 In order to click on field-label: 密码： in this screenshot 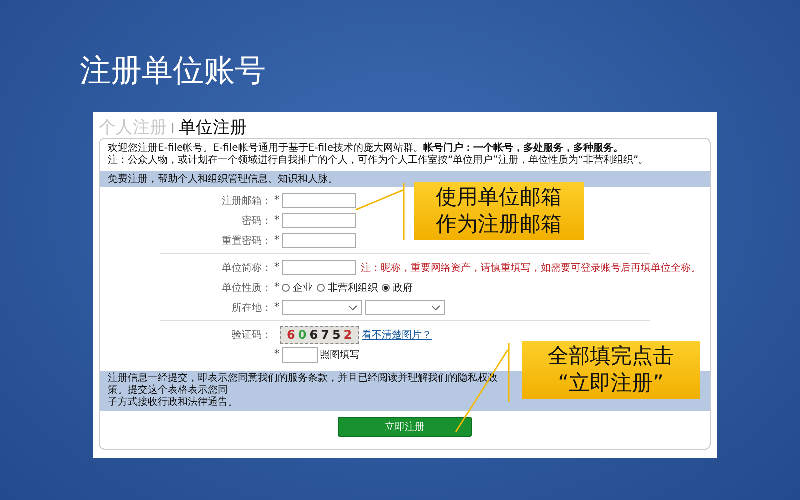, I will do `click(256, 221)`.